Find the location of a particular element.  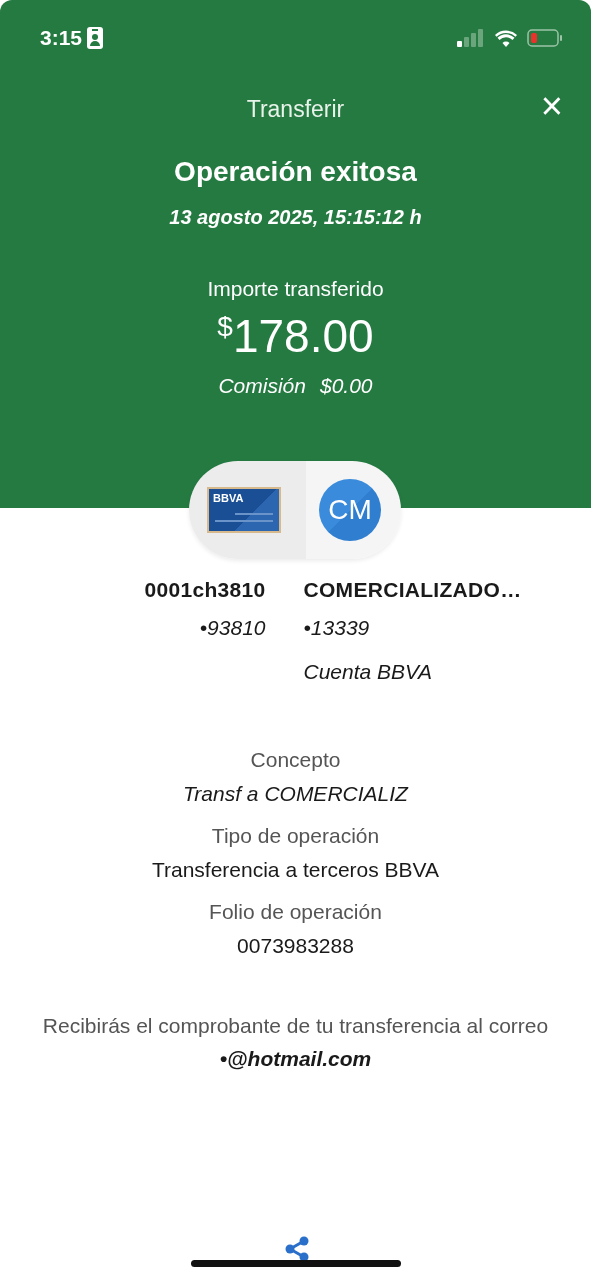

amount-label: Importe transferido is located at coordinates (295, 289).